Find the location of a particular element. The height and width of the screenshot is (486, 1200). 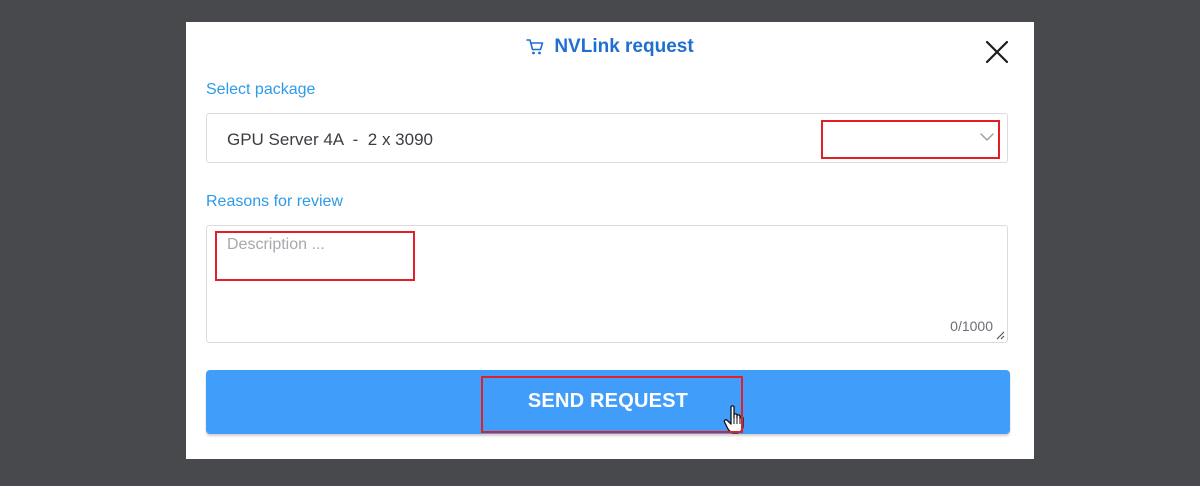

modal-title: NVLink request is located at coordinates (610, 47).